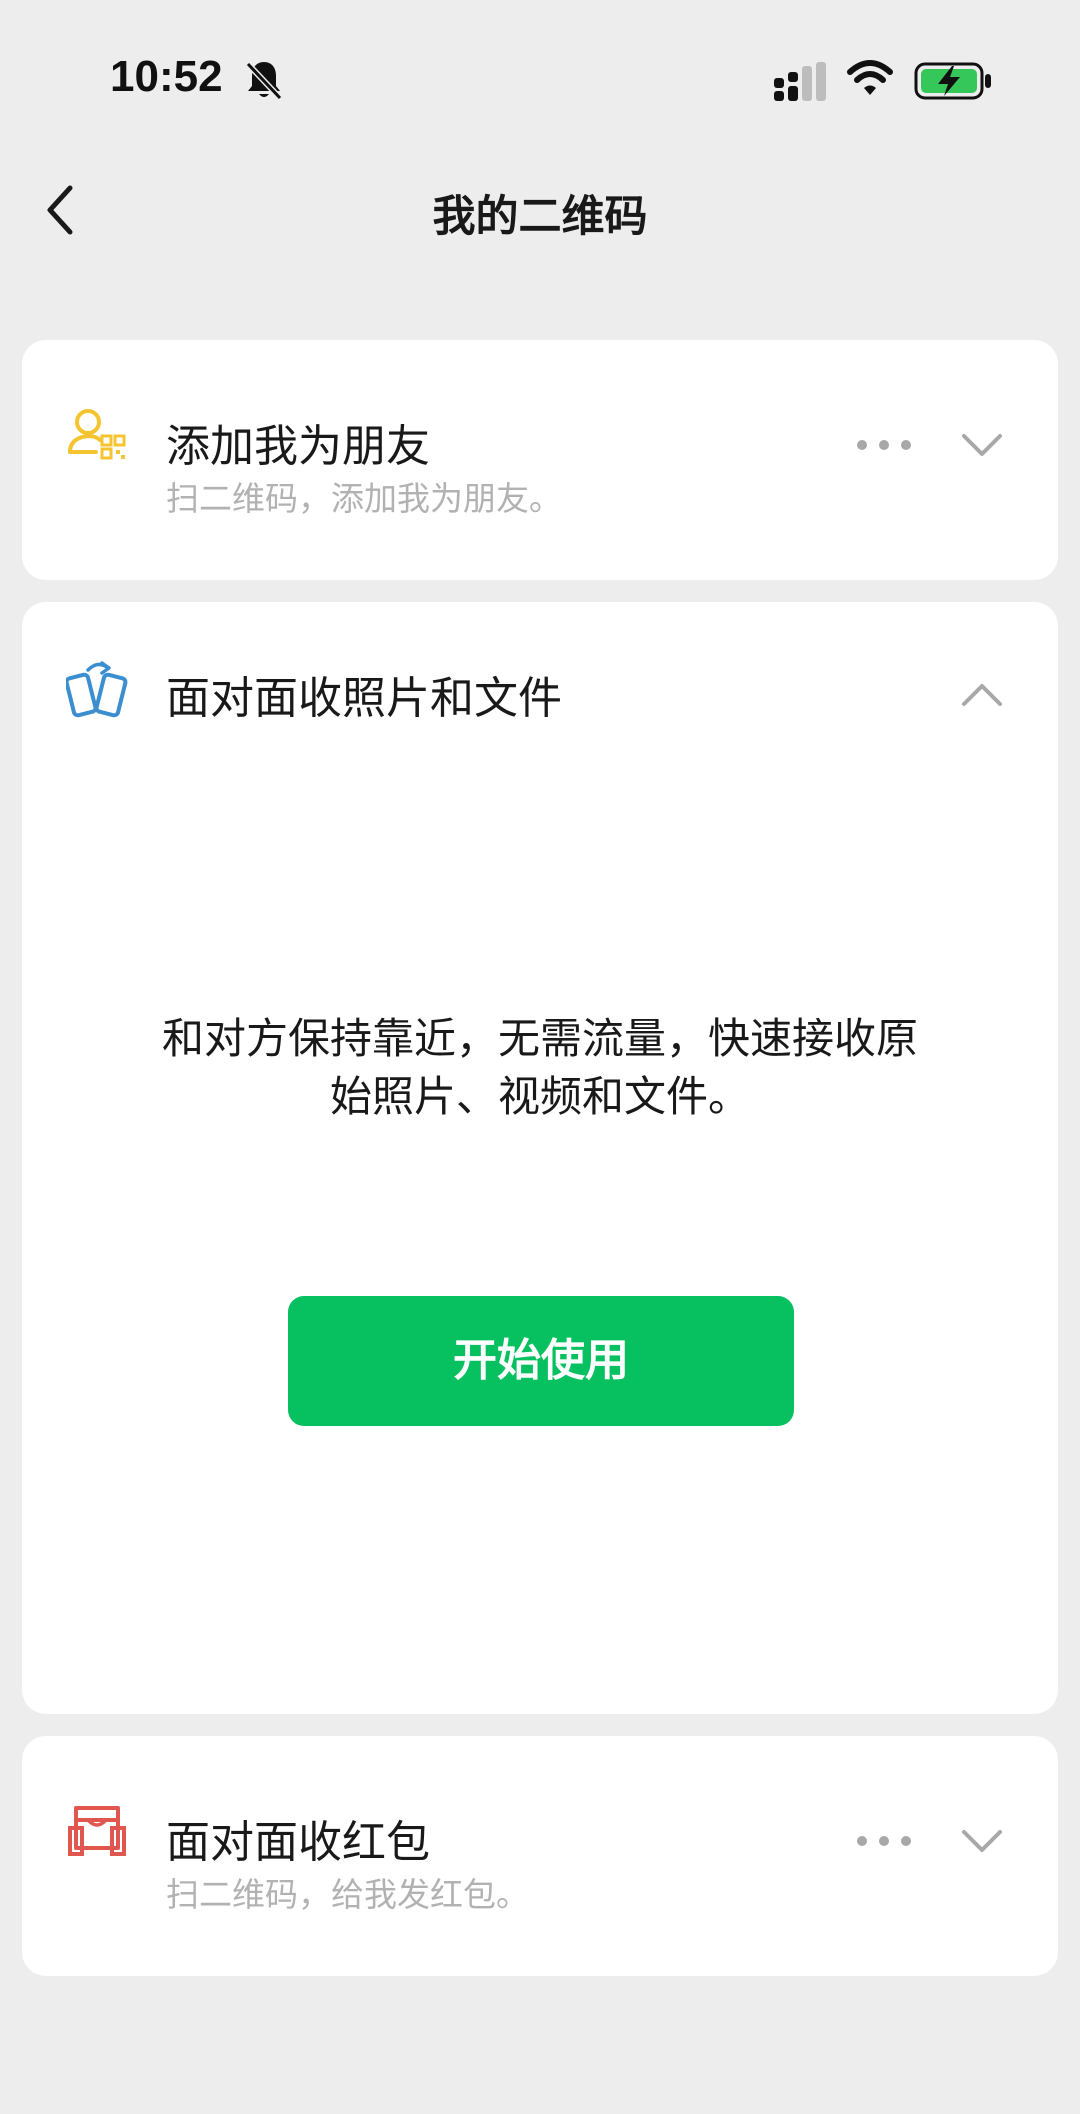 The image size is (1080, 2114). I want to click on red-packet-title: 面对面收红包, so click(298, 1842).